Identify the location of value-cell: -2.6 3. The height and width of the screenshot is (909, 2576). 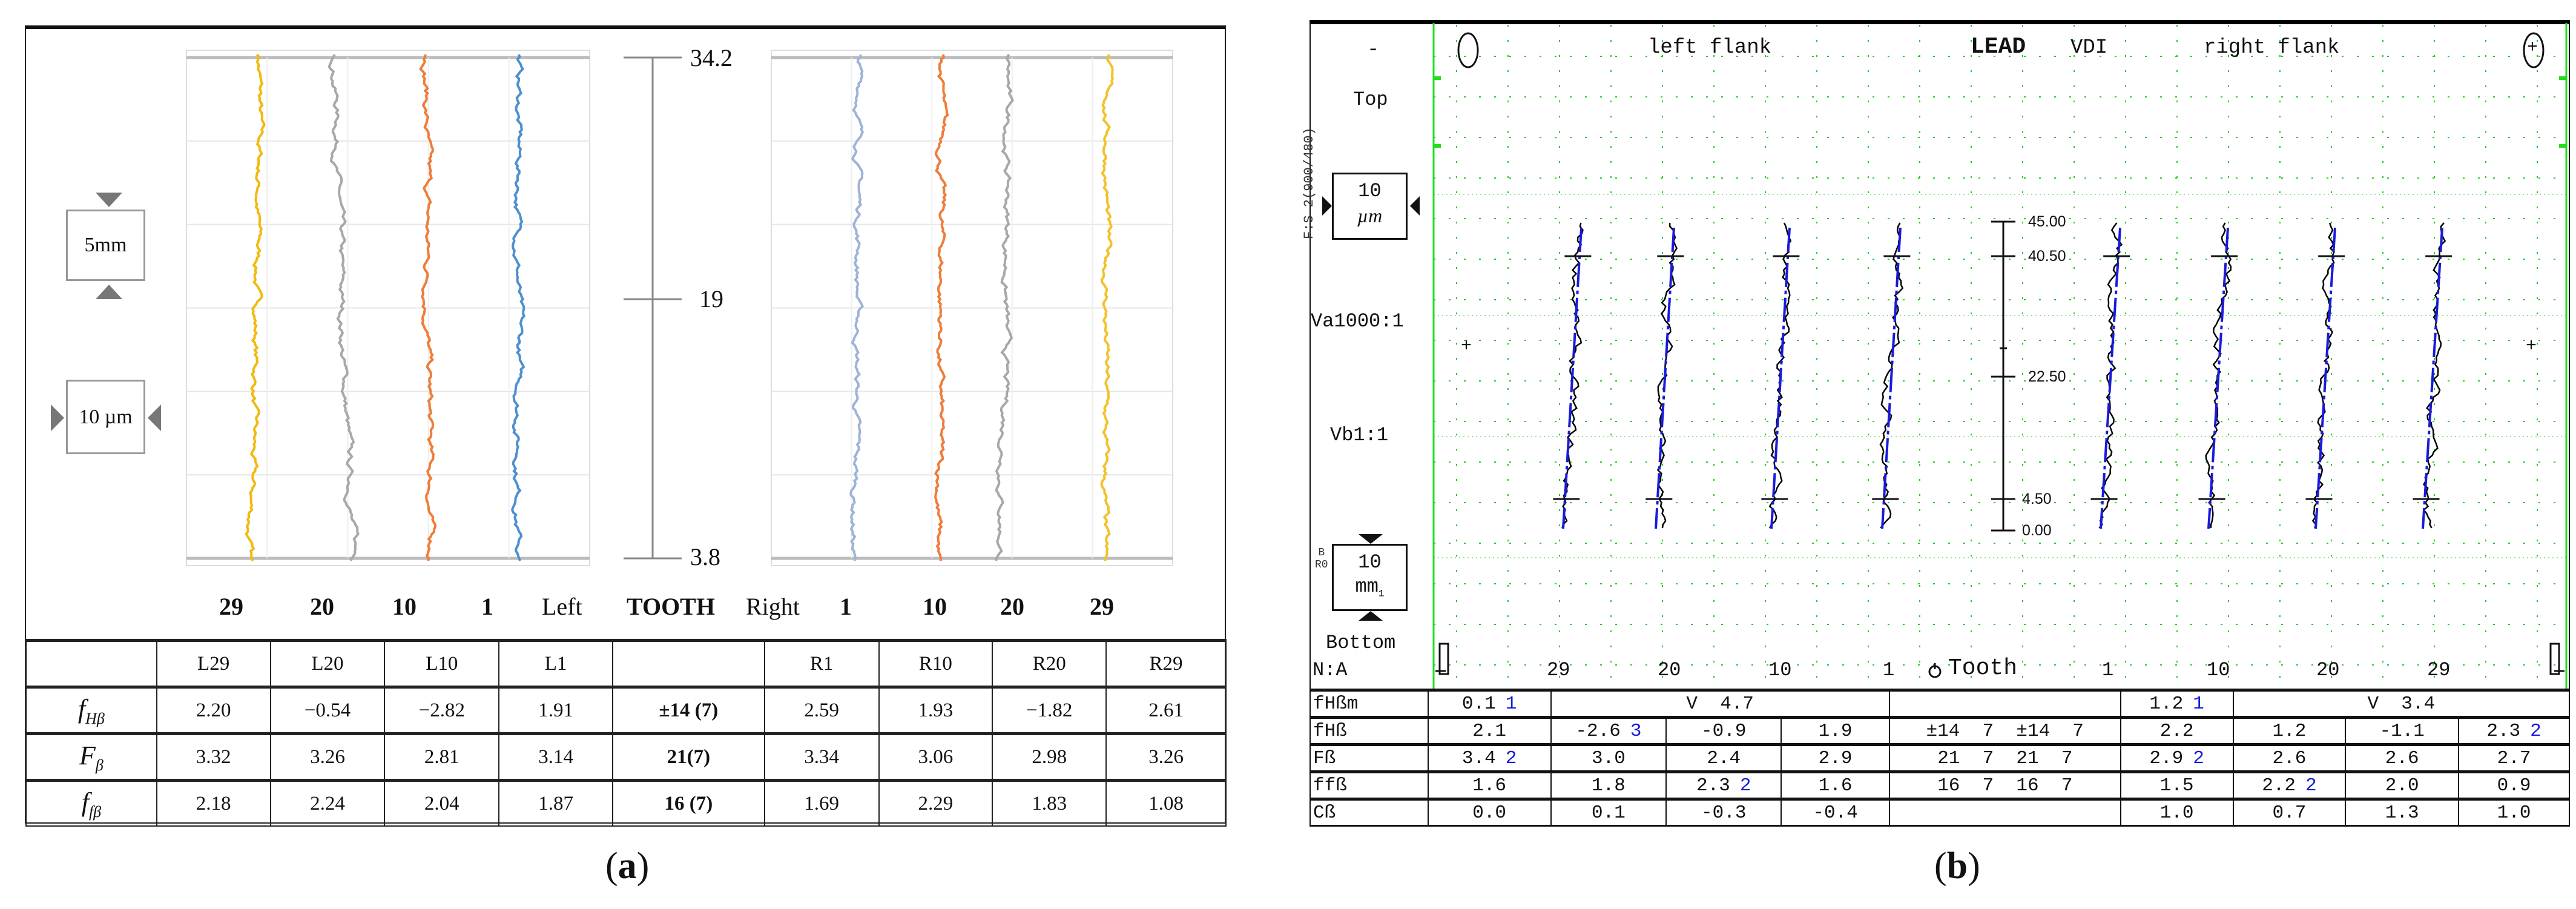
(1608, 730).